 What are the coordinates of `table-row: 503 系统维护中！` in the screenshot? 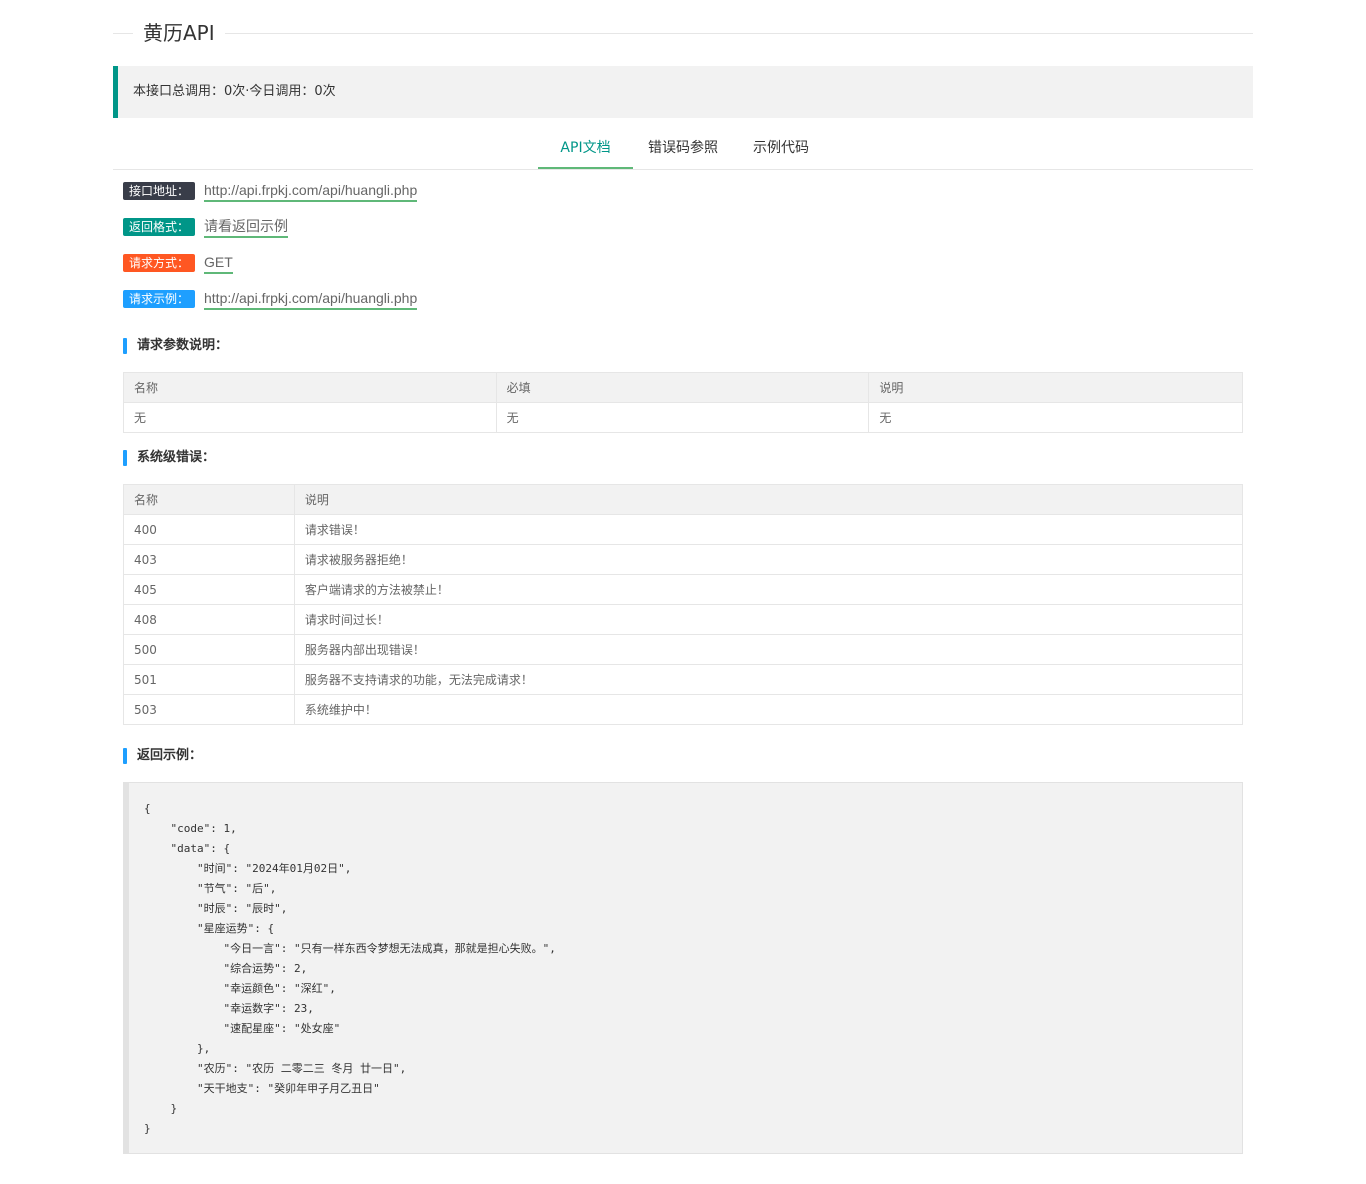 It's located at (683, 709).